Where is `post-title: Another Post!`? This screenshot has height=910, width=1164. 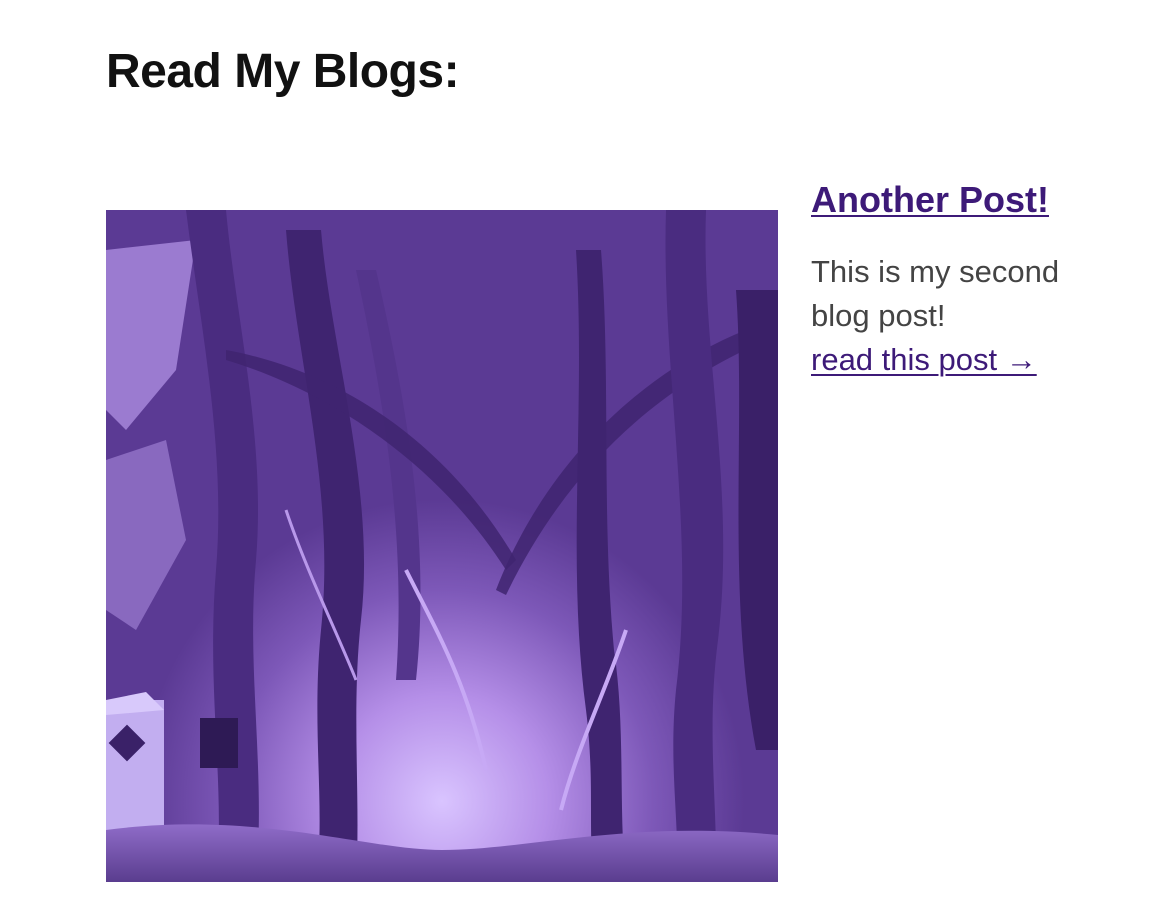 post-title: Another Post! is located at coordinates (961, 200).